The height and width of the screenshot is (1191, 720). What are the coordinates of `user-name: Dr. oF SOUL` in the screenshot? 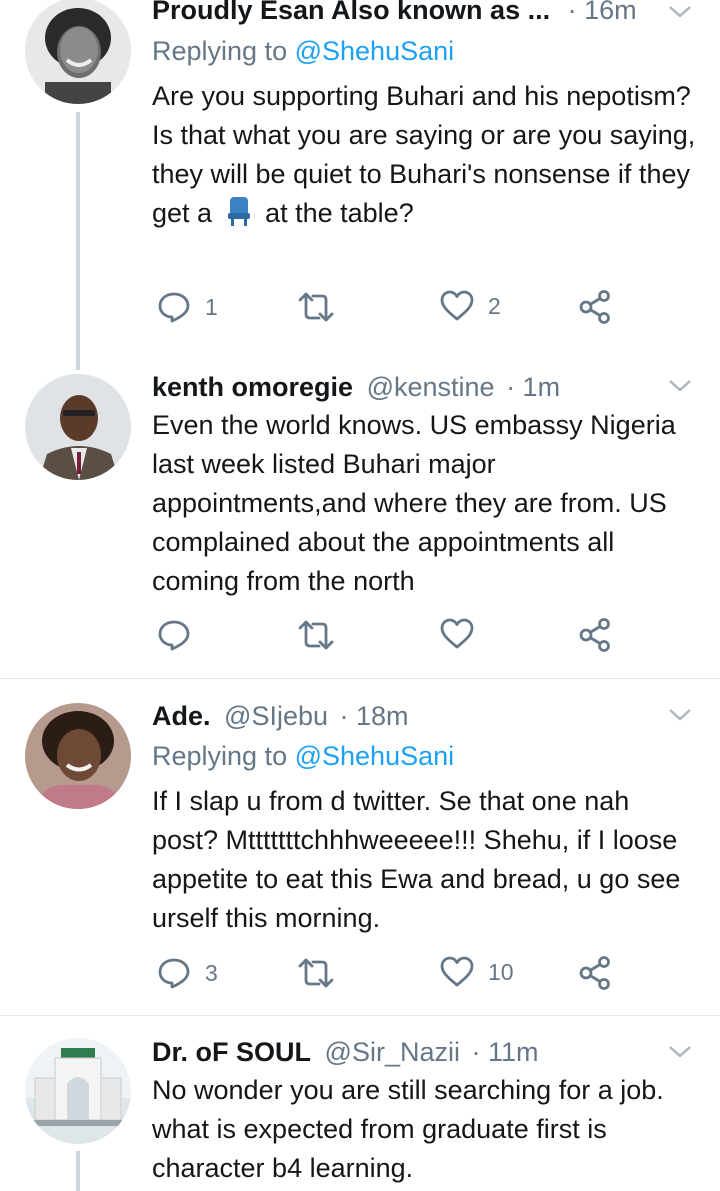 It's located at (231, 1052).